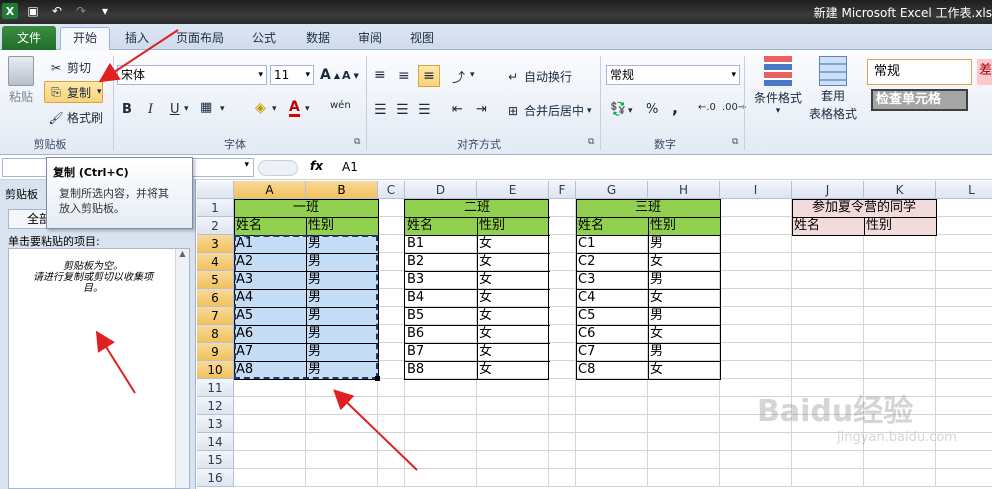 This screenshot has height=489, width=992. Describe the element at coordinates (57, 11) in the screenshot. I see `undo-icon: ↶` at that location.